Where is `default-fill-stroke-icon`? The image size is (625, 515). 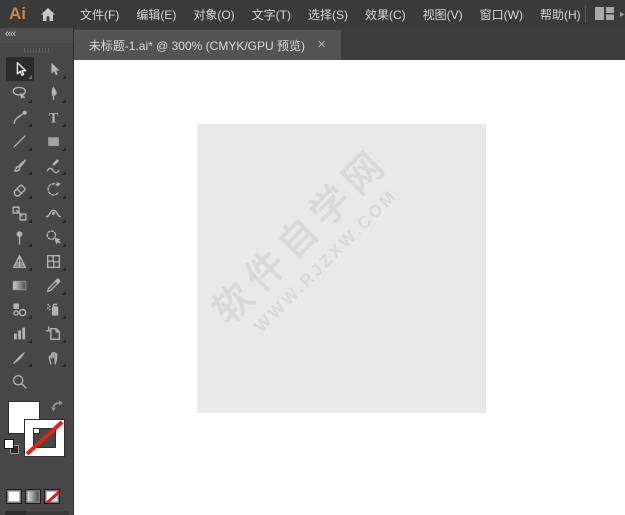
default-fill-stroke-icon is located at coordinates (11, 446).